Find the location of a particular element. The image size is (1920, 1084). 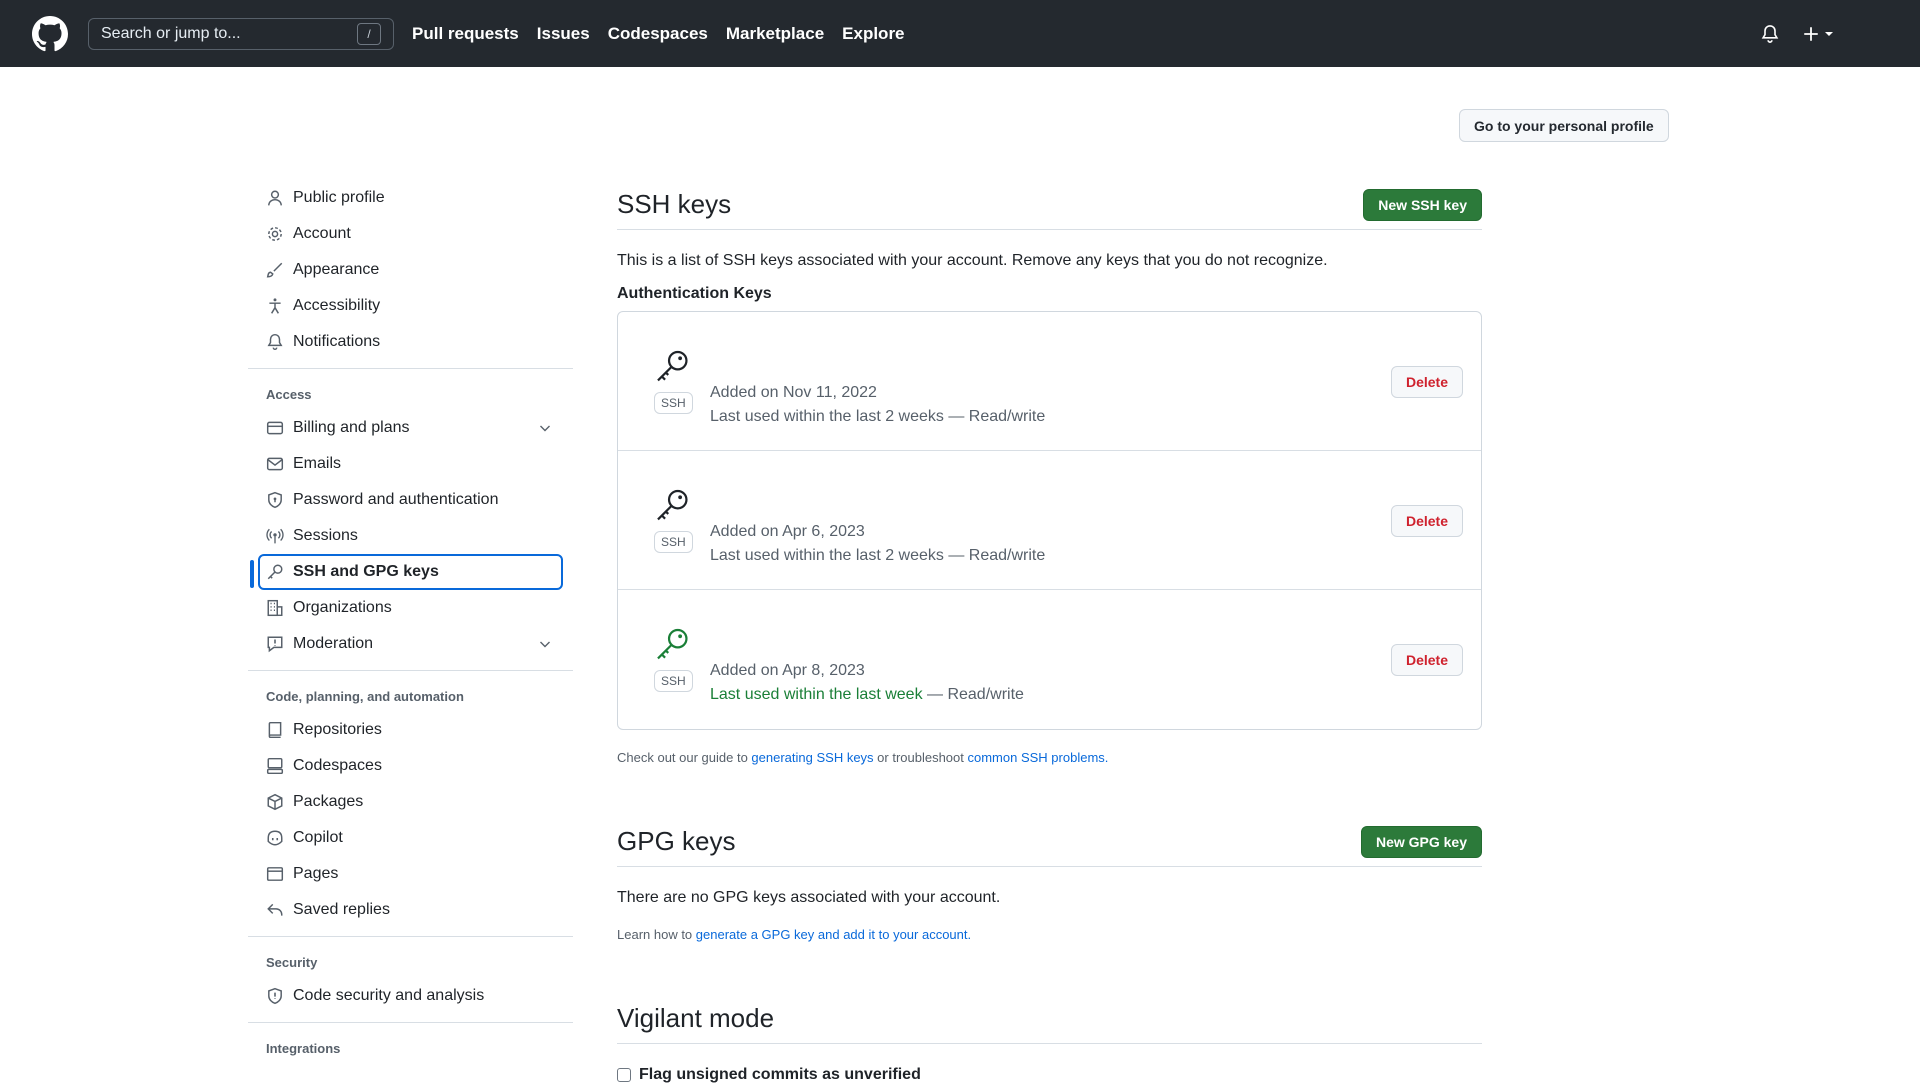

generating-ssh-keys-link: generating SSH keys is located at coordinates (812, 757).